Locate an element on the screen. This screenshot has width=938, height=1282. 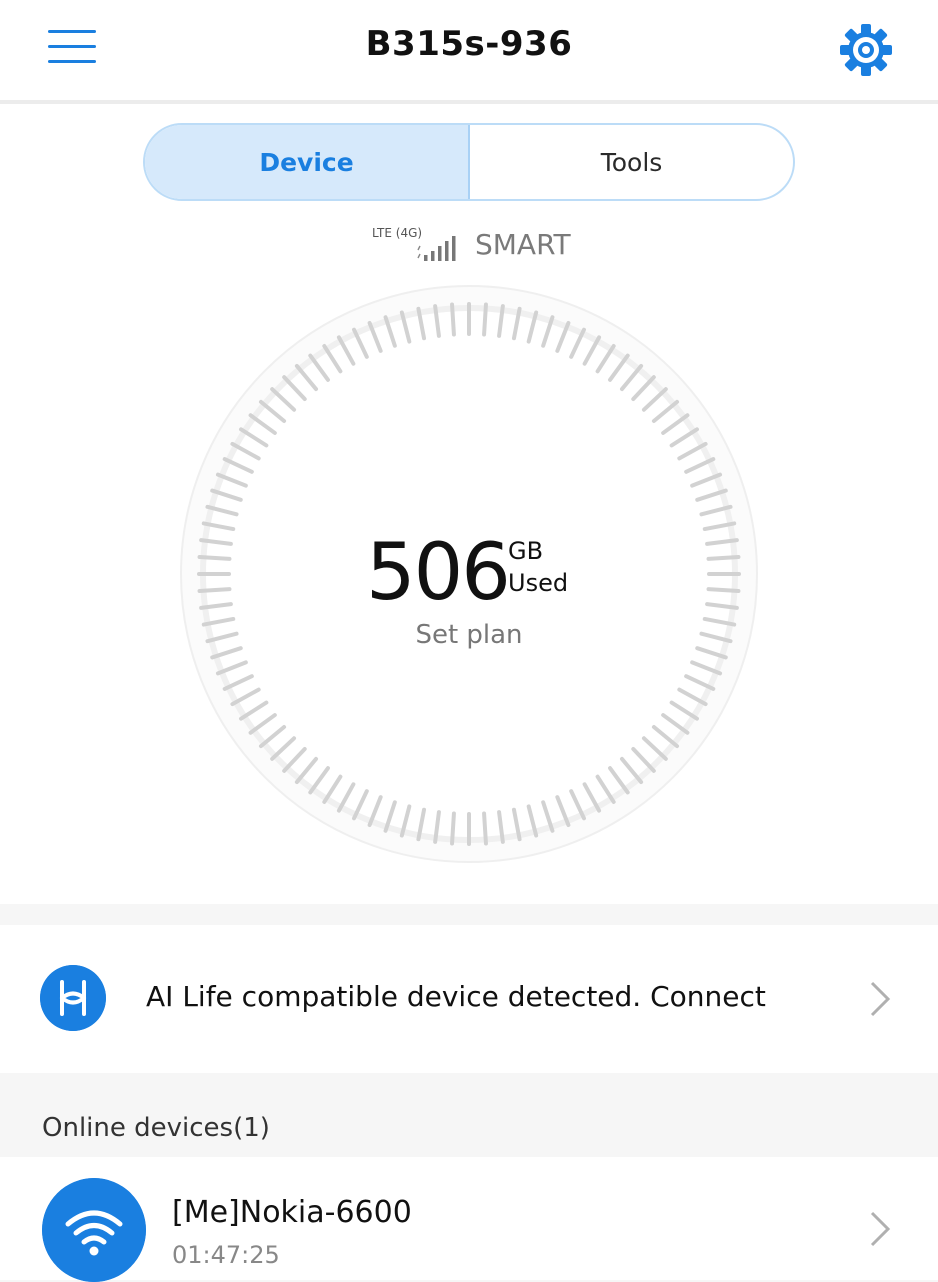
device-connected-time: 01:47:25 is located at coordinates (226, 1255).